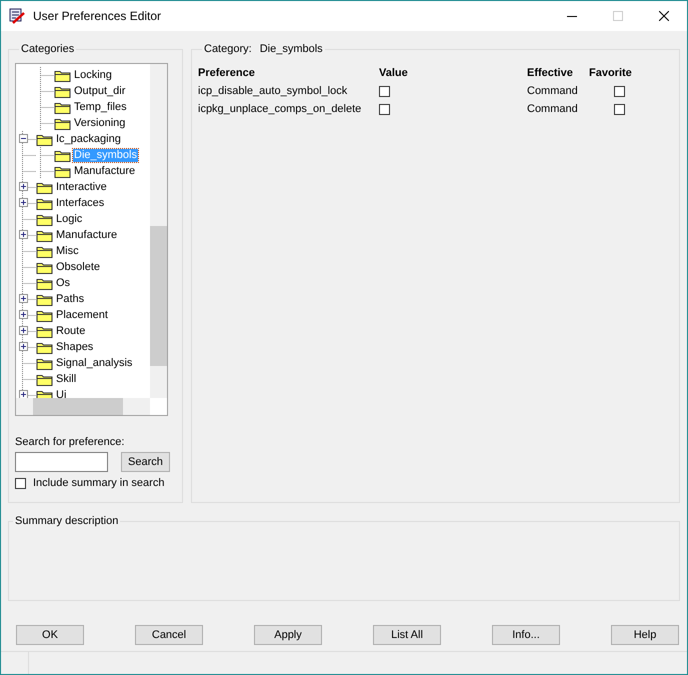 Image resolution: width=688 pixels, height=675 pixels. I want to click on tree-item: Route, so click(70, 331).